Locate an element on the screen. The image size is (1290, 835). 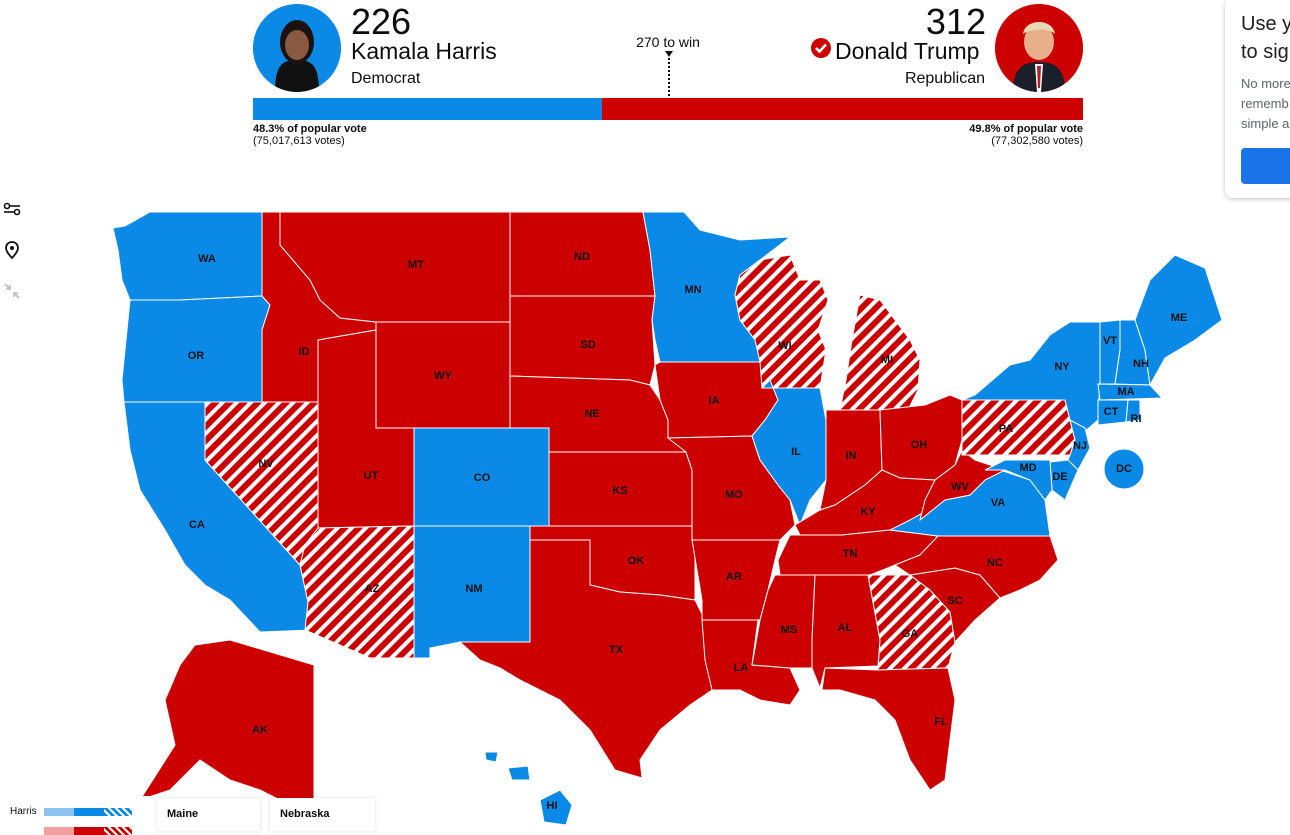
legend: Harris is located at coordinates (75, 815).